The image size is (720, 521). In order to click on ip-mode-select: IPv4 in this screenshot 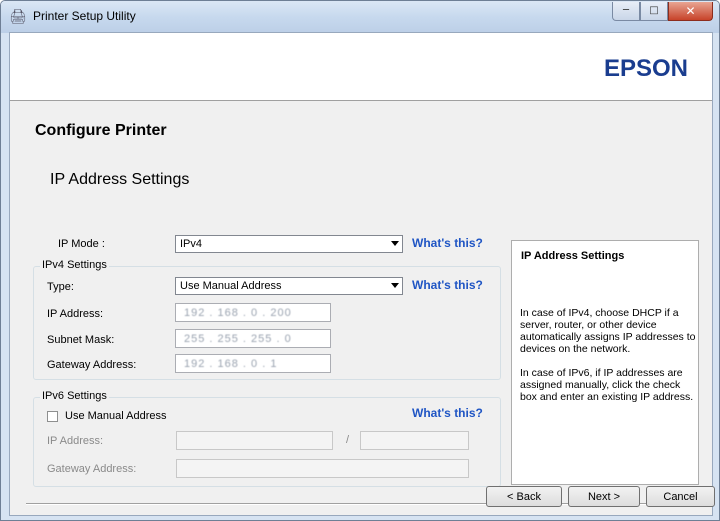, I will do `click(289, 244)`.